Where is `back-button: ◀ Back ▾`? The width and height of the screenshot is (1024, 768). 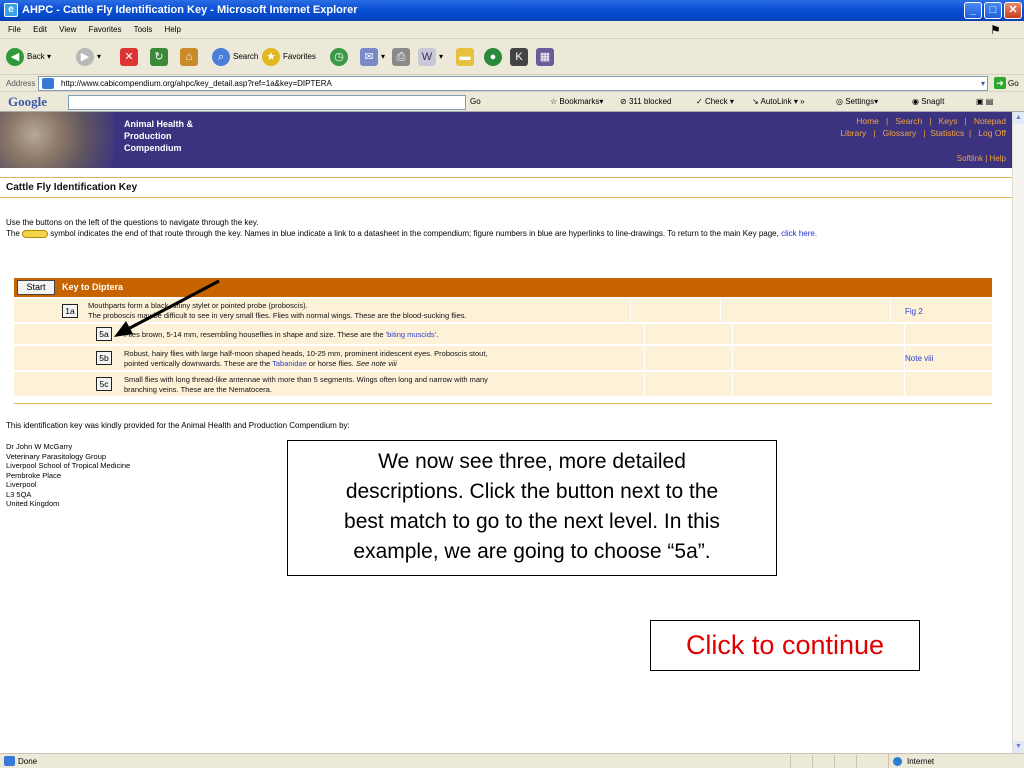
back-button: ◀ Back ▾ is located at coordinates (28, 57).